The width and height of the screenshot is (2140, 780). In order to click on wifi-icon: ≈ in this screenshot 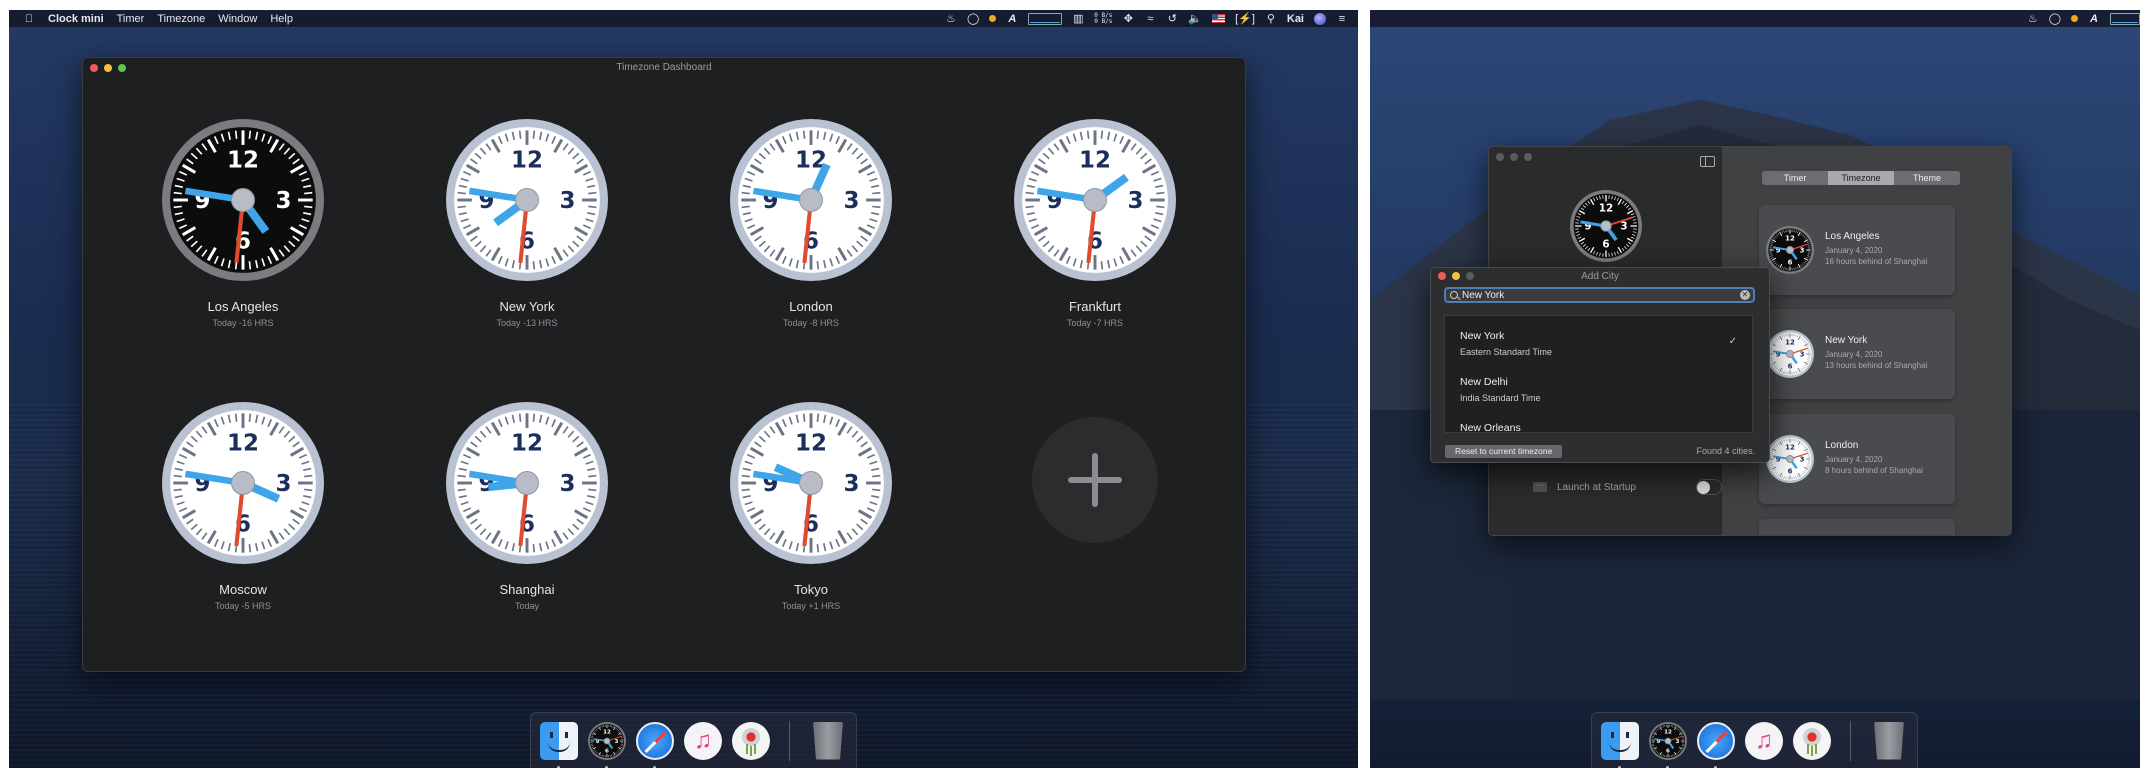, I will do `click(1150, 19)`.